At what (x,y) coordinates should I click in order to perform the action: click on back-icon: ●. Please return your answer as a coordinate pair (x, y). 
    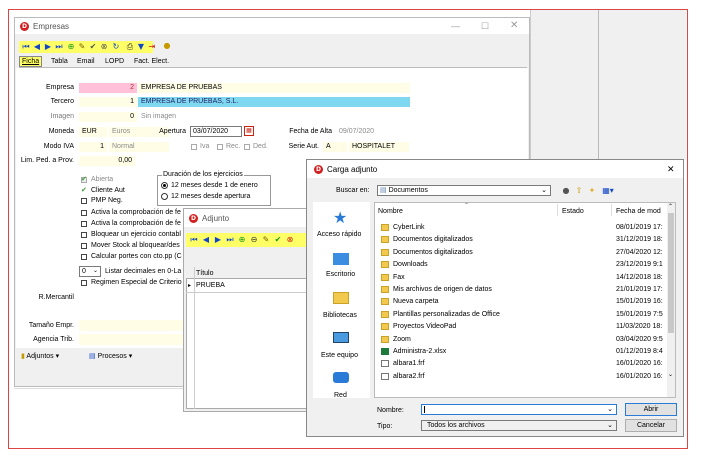
    Looking at the image, I should click on (566, 191).